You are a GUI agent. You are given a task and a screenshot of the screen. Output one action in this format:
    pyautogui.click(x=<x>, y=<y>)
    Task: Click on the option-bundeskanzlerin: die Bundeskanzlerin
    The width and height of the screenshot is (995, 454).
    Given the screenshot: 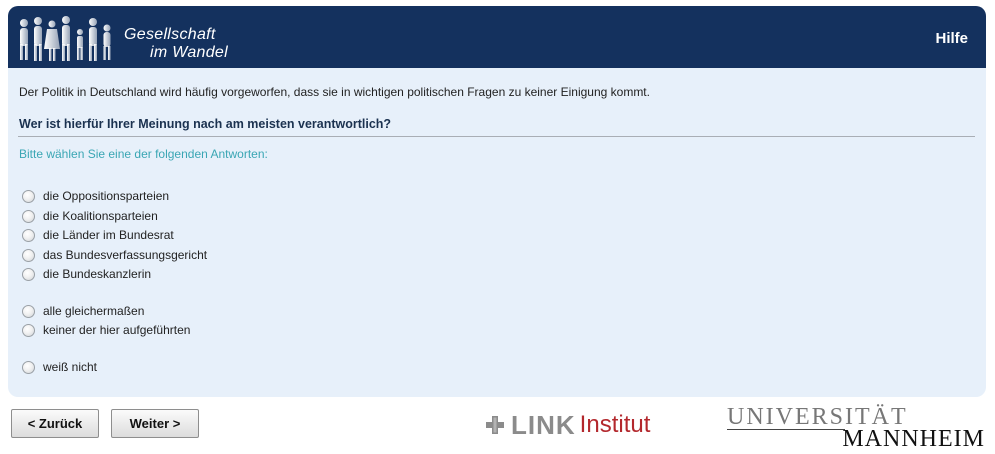 What is the action you would take?
    pyautogui.click(x=86, y=274)
    